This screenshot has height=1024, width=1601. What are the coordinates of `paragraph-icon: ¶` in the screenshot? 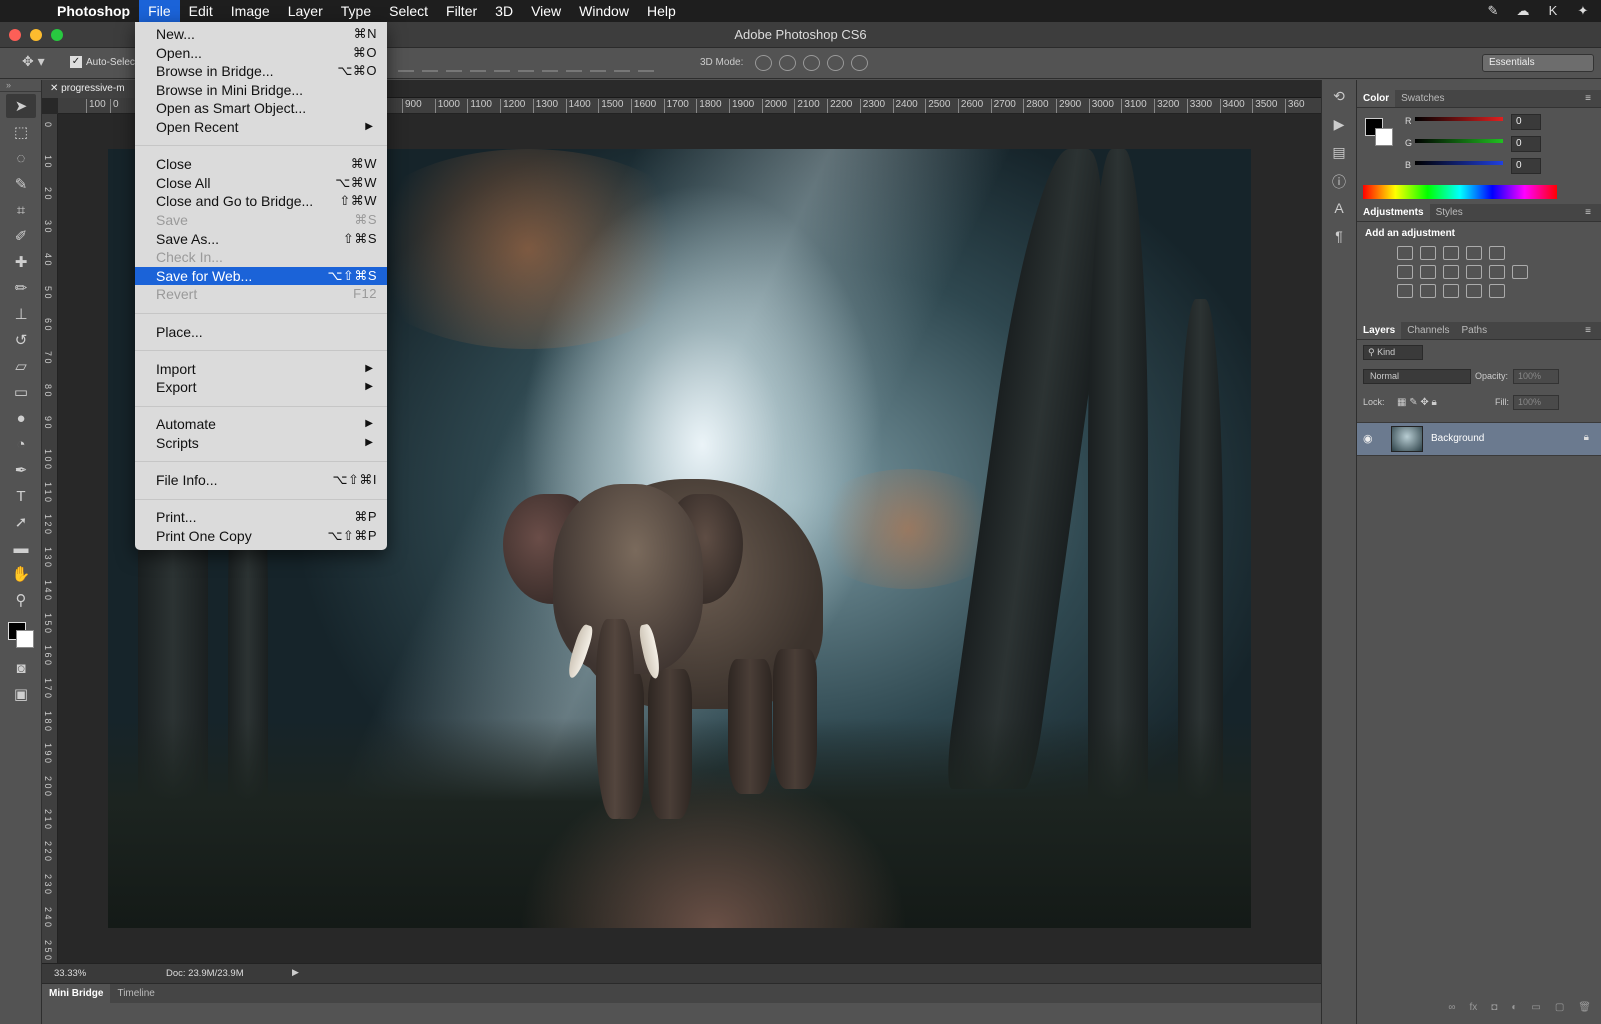 It's located at (1339, 238).